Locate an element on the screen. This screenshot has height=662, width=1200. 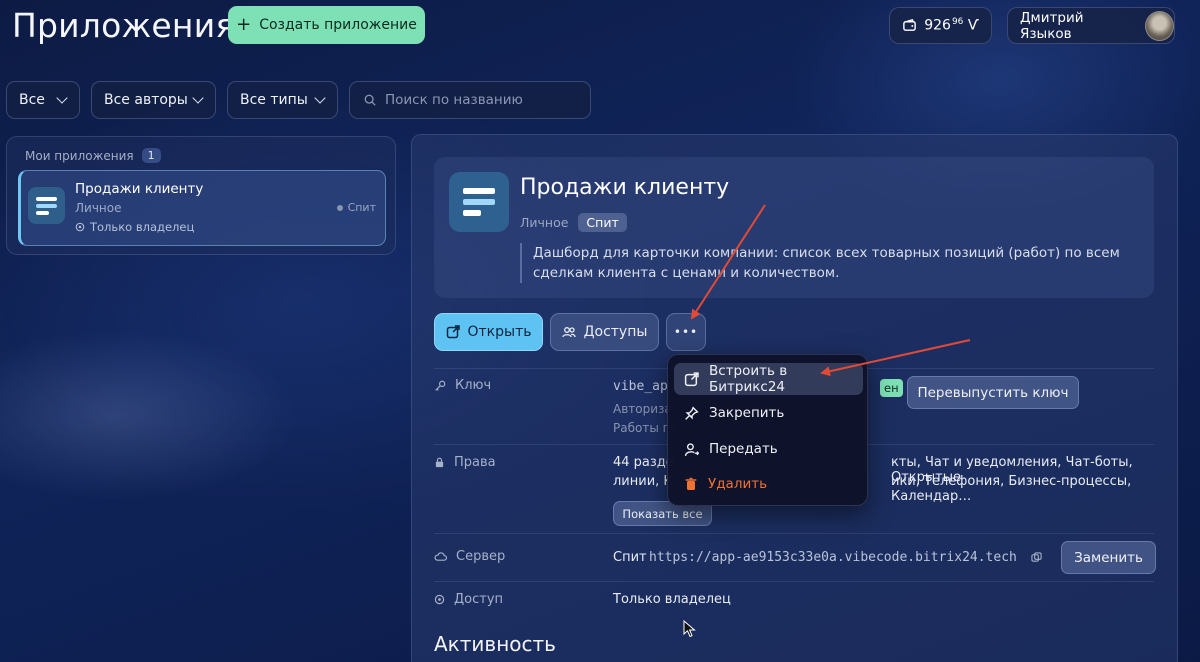
arrow-to-embed-item is located at coordinates (895, 358).